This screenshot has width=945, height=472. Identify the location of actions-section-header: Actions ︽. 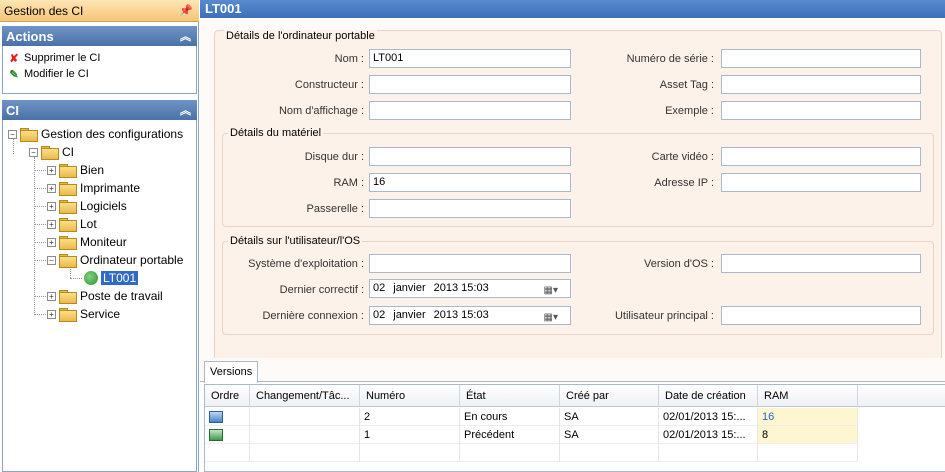
(99, 36).